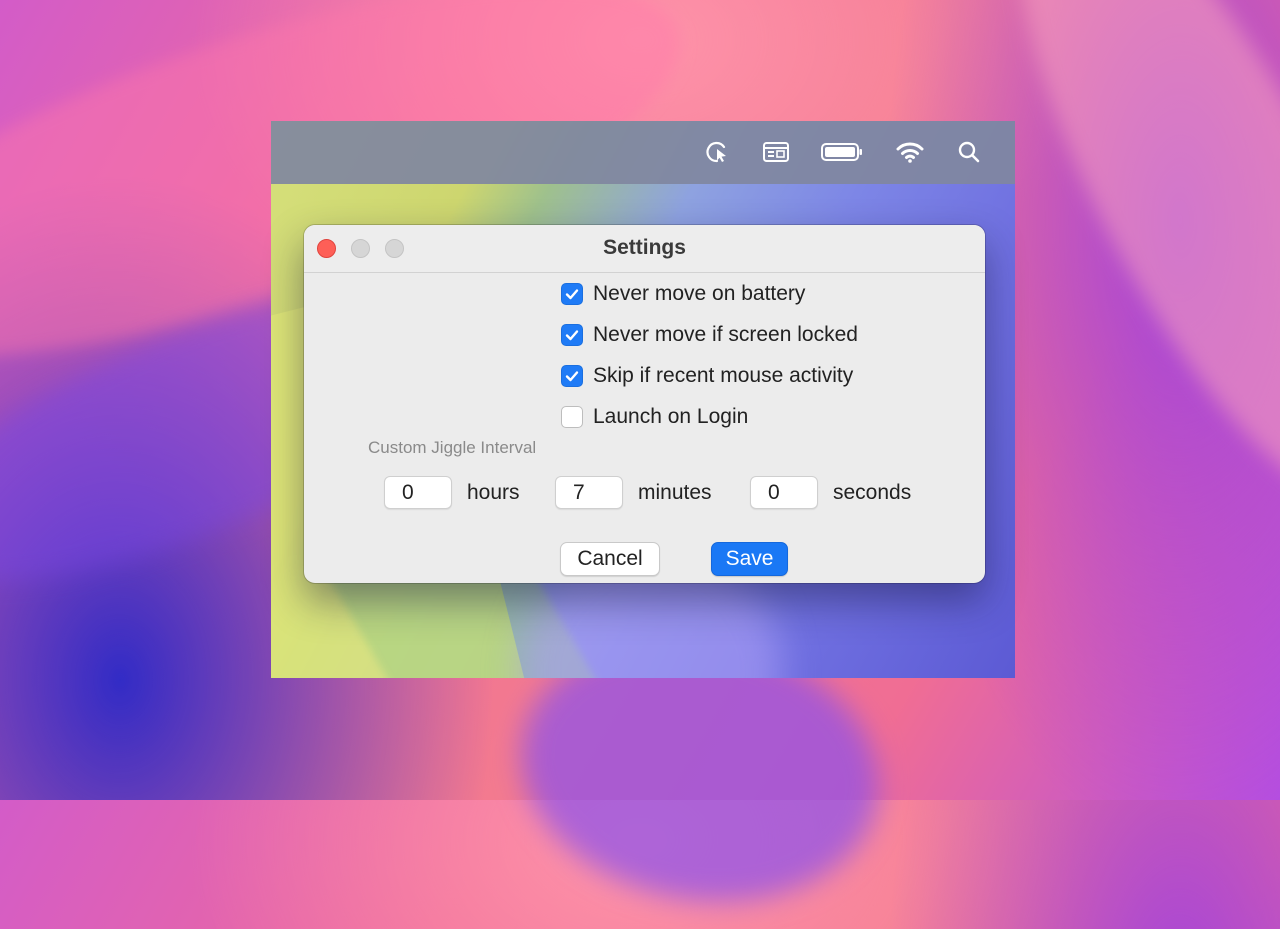 This screenshot has height=929, width=1280. I want to click on menu-bar, so click(643, 152).